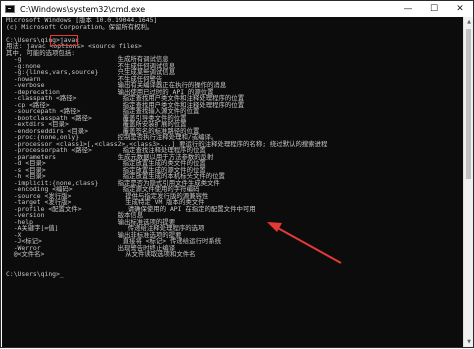 This screenshot has width=474, height=349. Describe the element at coordinates (304, 243) in the screenshot. I see `annotation-arrow-icon` at that location.